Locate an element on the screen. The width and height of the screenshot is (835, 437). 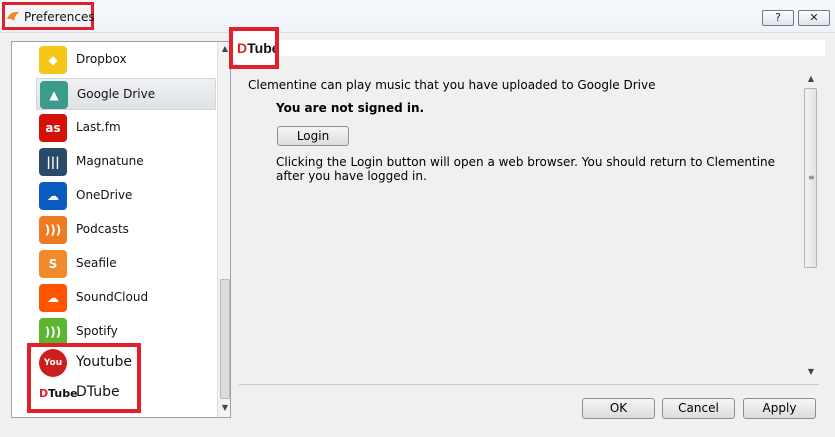
content-scroll-thumb: ≡ is located at coordinates (810, 178).